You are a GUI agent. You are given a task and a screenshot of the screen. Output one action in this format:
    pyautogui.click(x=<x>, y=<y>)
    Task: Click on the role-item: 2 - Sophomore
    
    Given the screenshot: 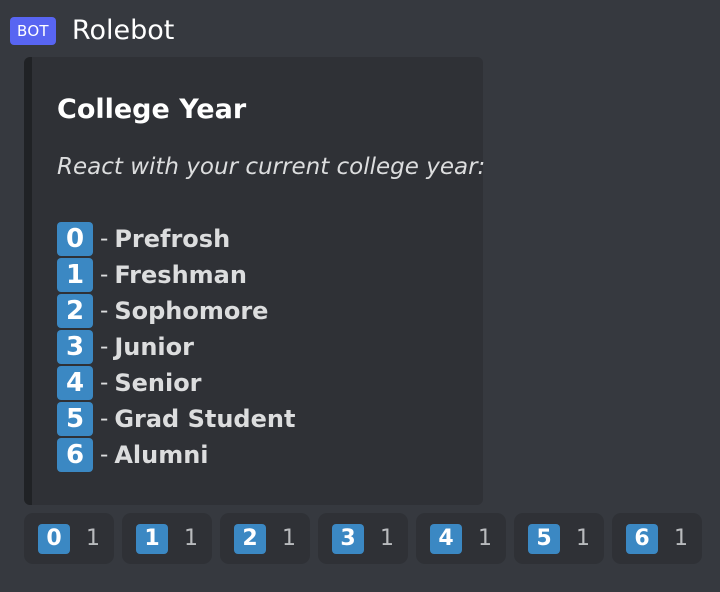 What is the action you would take?
    pyautogui.click(x=176, y=311)
    